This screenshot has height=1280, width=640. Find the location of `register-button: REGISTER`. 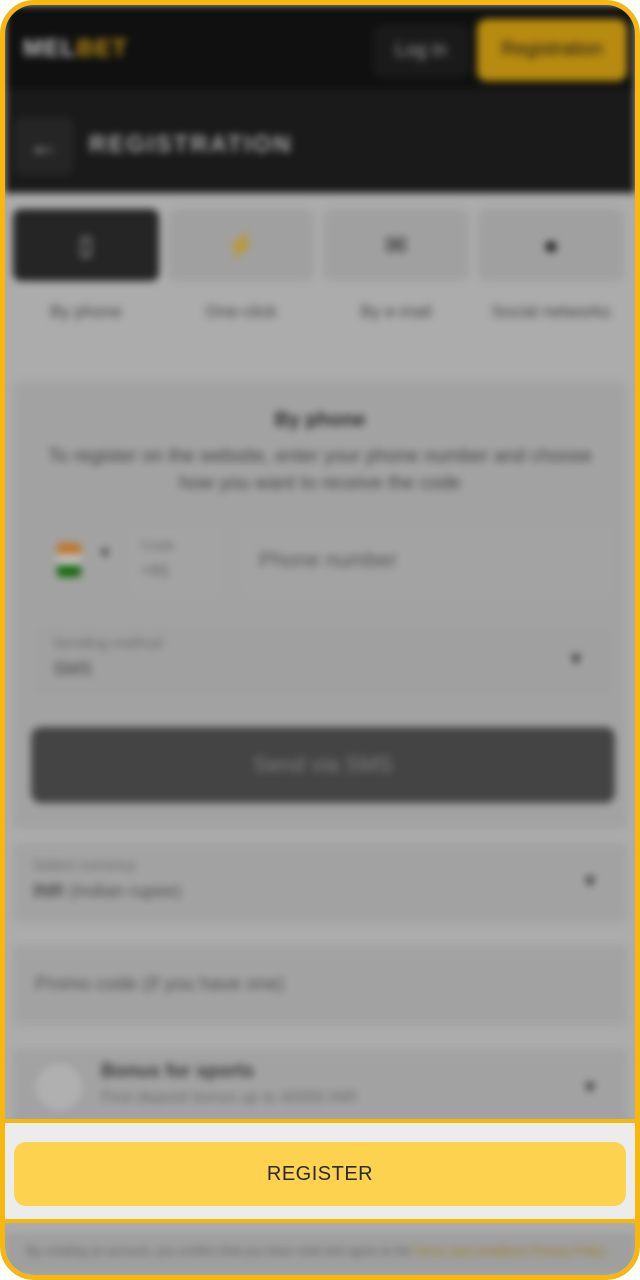

register-button: REGISTER is located at coordinates (320, 1174).